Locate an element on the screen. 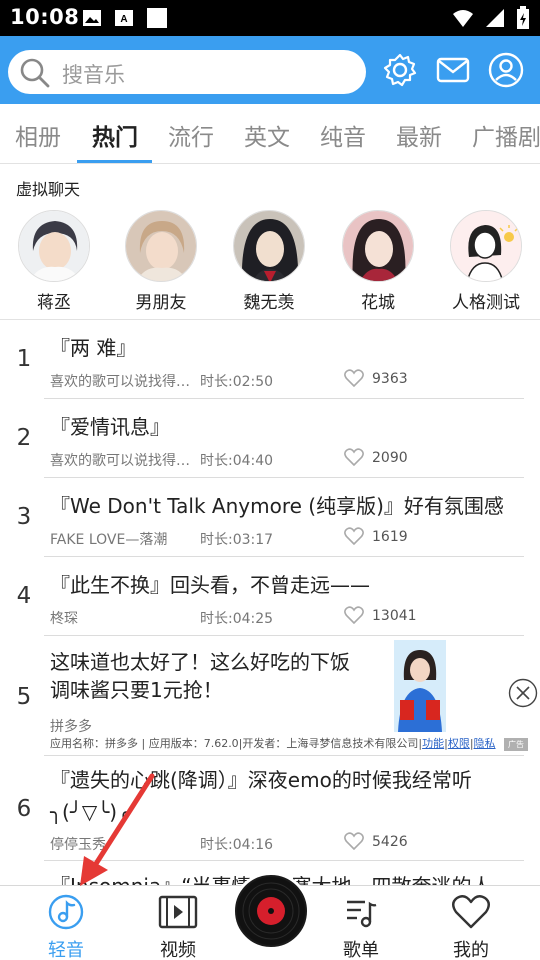 The image size is (540, 960). virtual-chat-characters: 蒋丞 男朋友 魏无羡 花城 人格测试 is located at coordinates (270, 262).